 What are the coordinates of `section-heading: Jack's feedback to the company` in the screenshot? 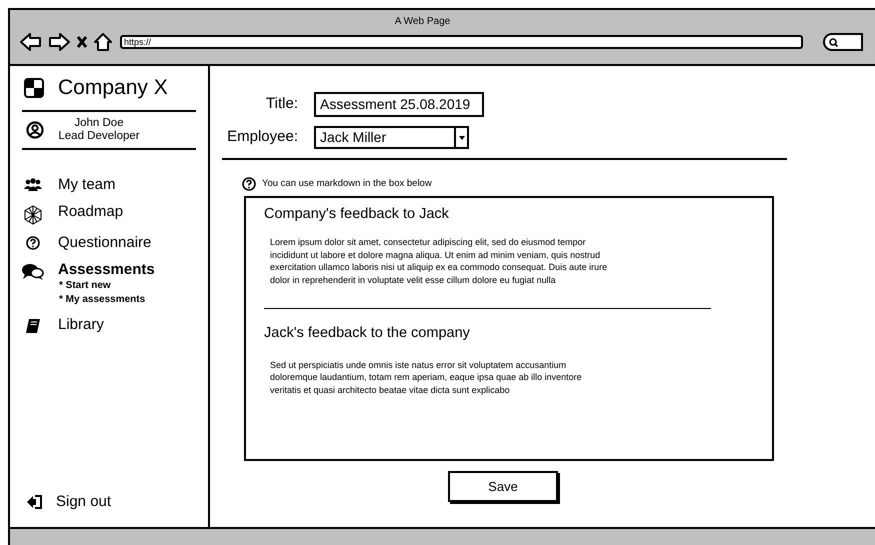 It's located at (367, 333).